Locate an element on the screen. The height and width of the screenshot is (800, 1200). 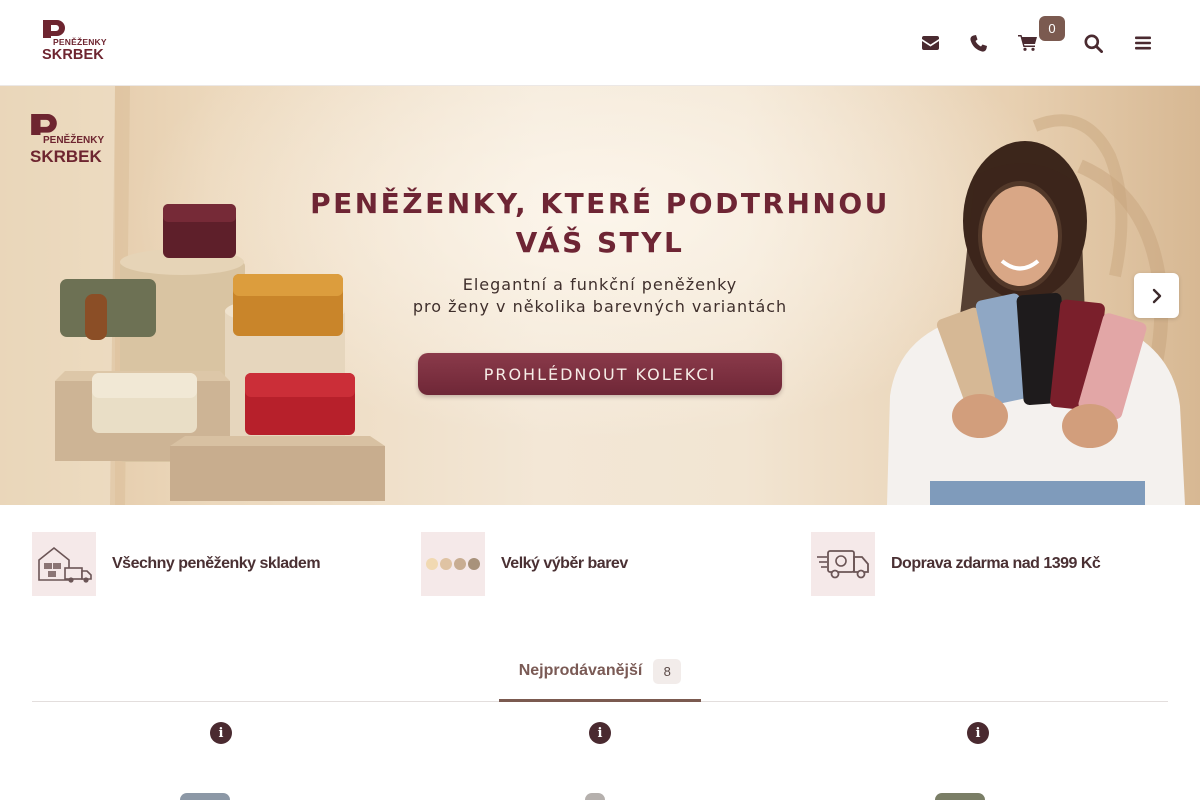
slider-next-button is located at coordinates (1156, 295).